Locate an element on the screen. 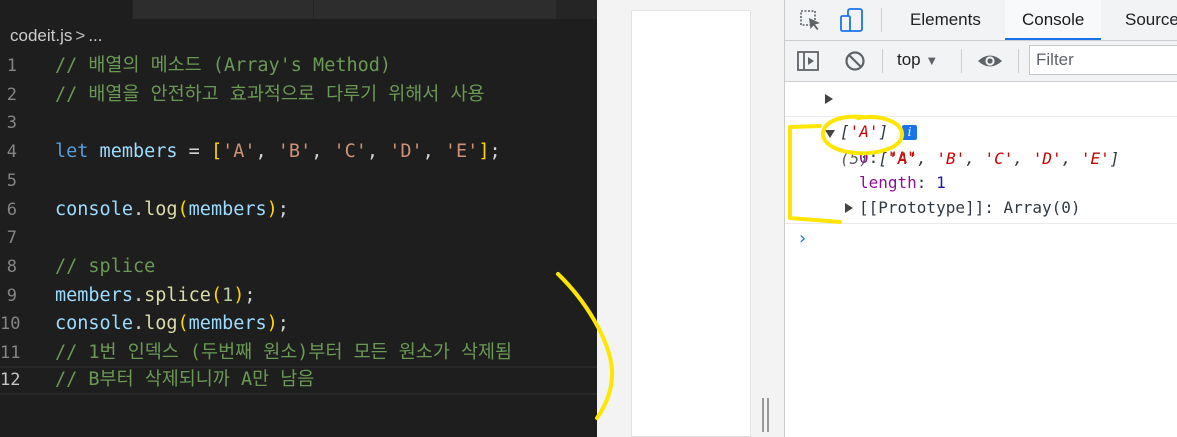  editor-tab-active is located at coordinates (66, 9).